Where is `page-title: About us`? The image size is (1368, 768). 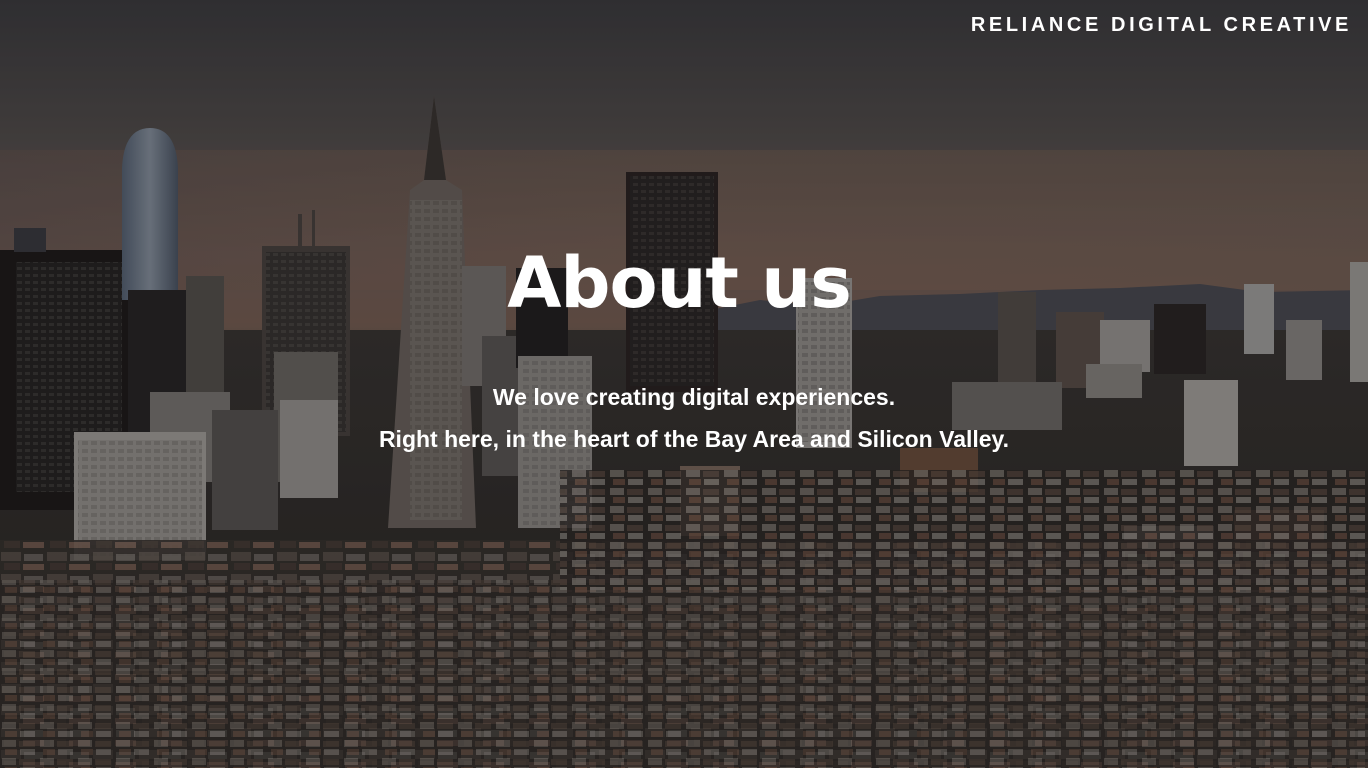
page-title: About us is located at coordinates (679, 283).